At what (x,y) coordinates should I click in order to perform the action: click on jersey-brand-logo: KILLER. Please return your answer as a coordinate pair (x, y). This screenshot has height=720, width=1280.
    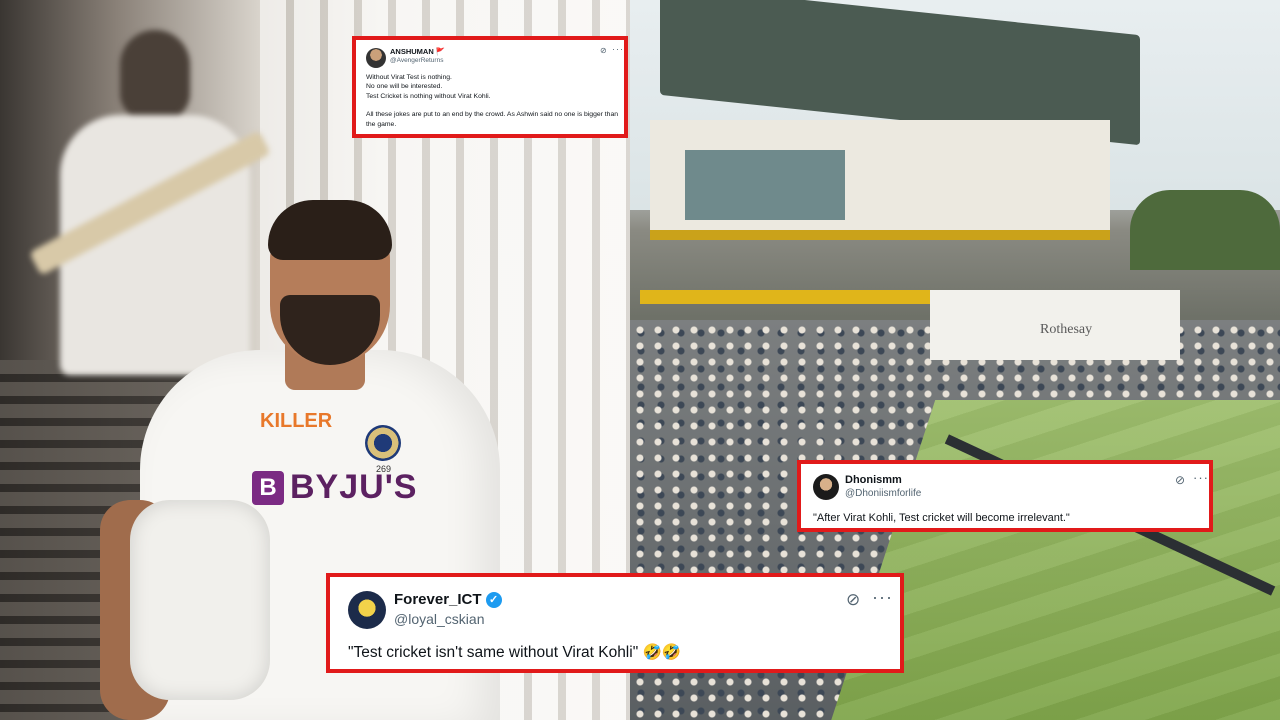
    Looking at the image, I should click on (296, 421).